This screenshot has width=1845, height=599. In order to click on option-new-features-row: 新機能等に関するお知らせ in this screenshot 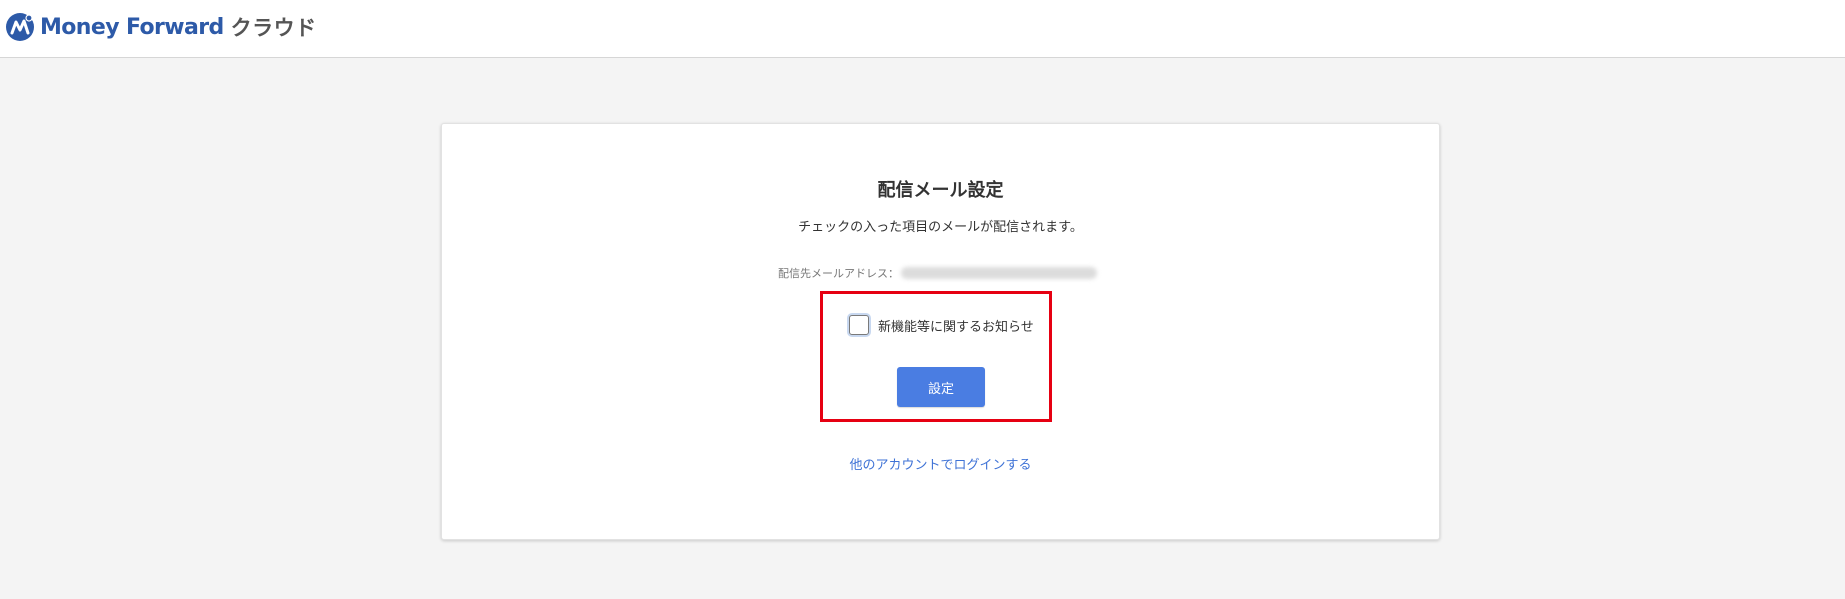, I will do `click(941, 325)`.